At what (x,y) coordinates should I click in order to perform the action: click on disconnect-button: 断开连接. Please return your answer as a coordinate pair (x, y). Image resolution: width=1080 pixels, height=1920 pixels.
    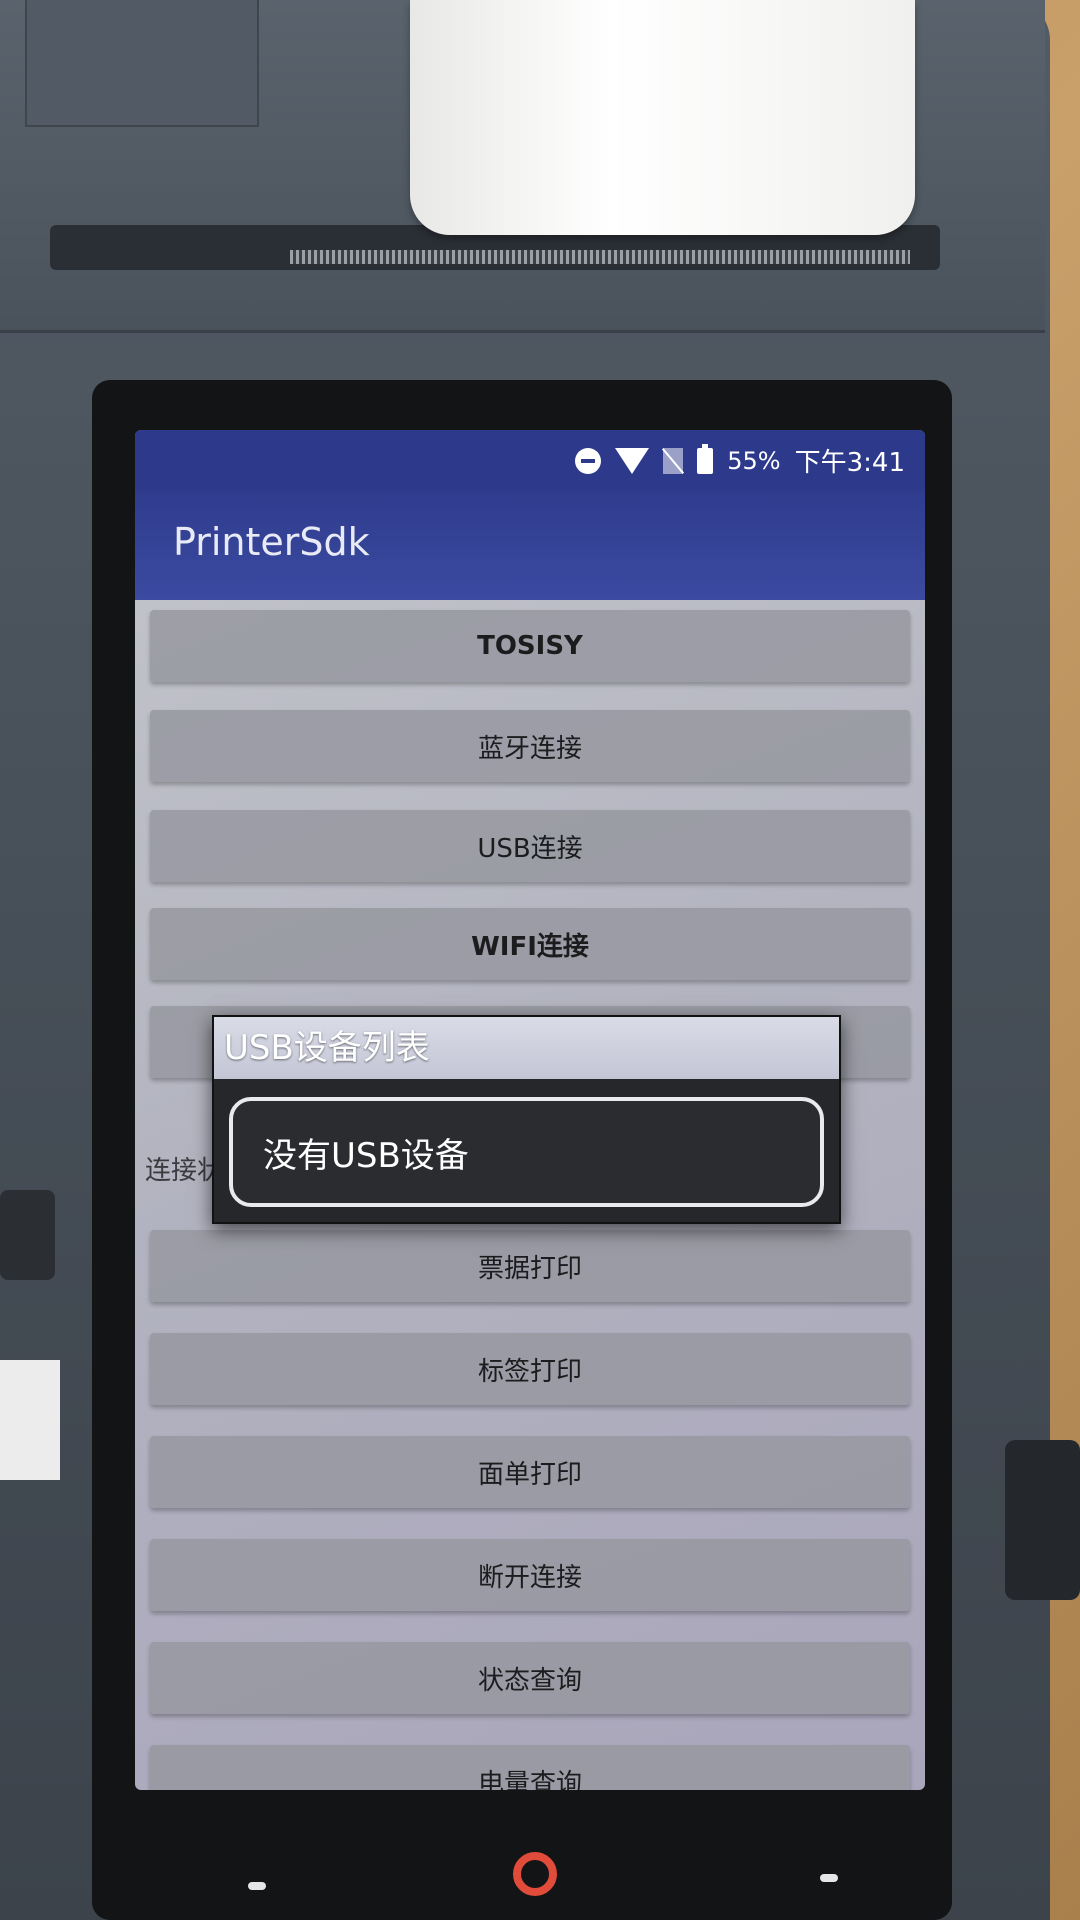
    Looking at the image, I should click on (530, 1575).